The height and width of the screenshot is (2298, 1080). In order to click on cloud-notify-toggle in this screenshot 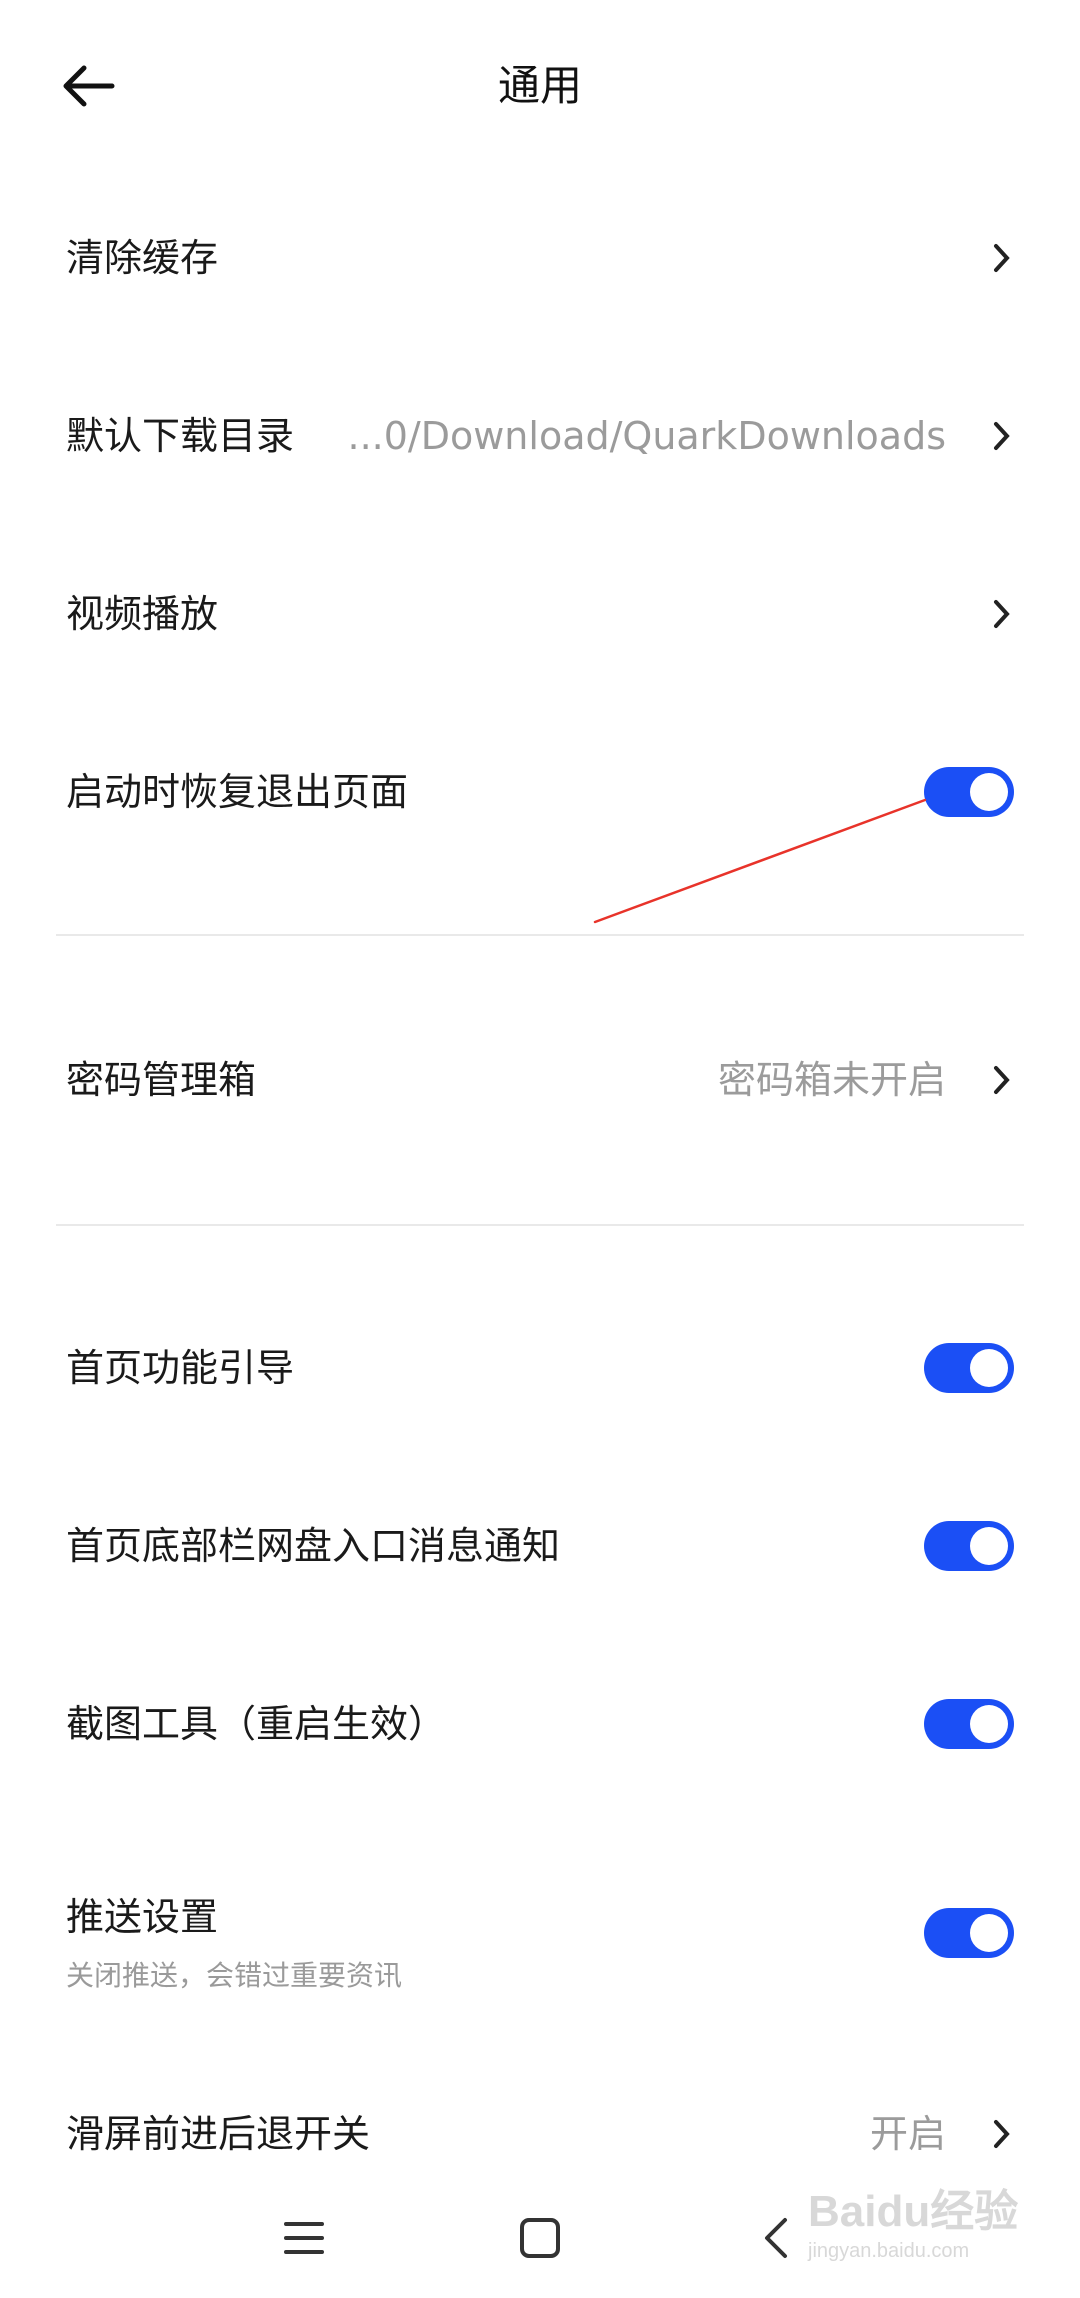, I will do `click(969, 1546)`.